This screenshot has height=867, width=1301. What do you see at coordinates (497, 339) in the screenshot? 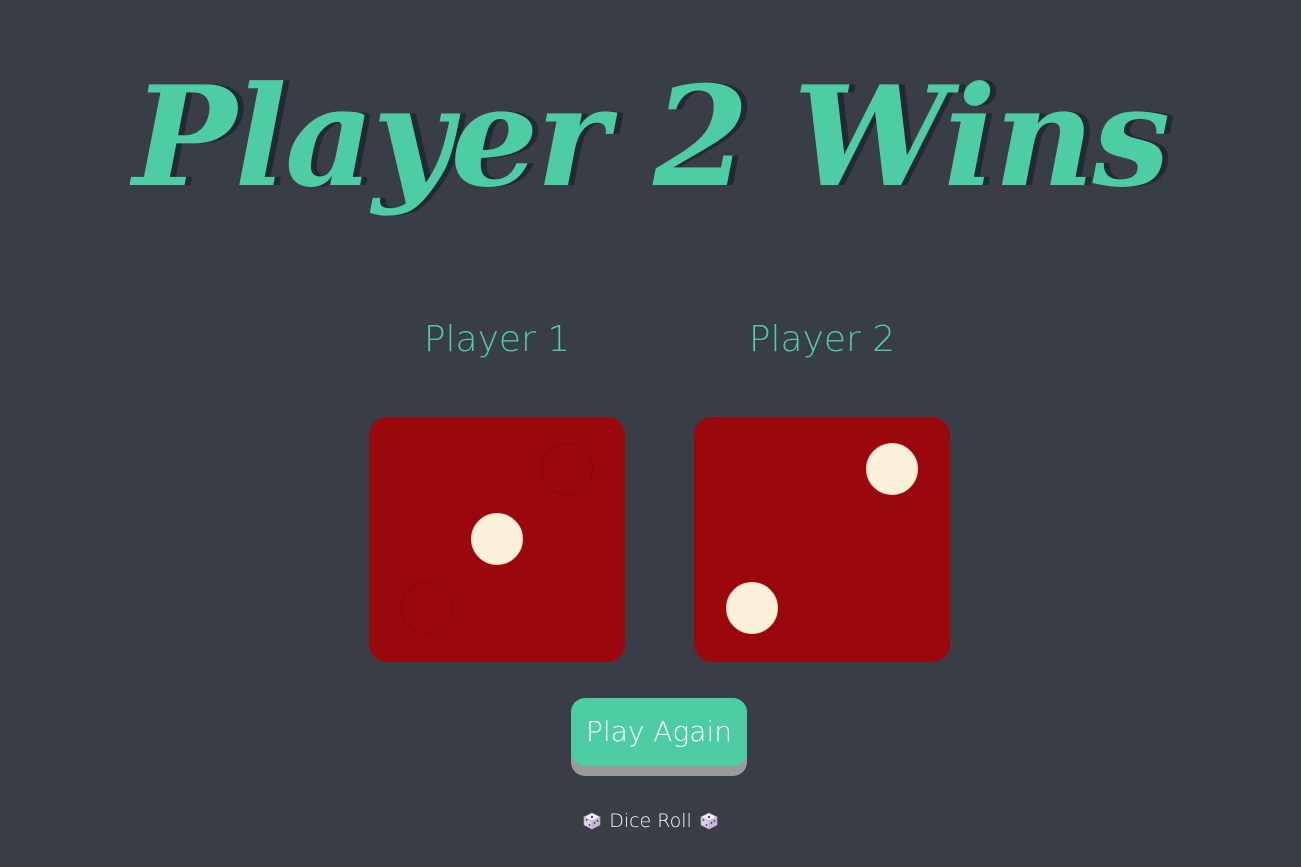
I see `player-1-label: Player 1` at bounding box center [497, 339].